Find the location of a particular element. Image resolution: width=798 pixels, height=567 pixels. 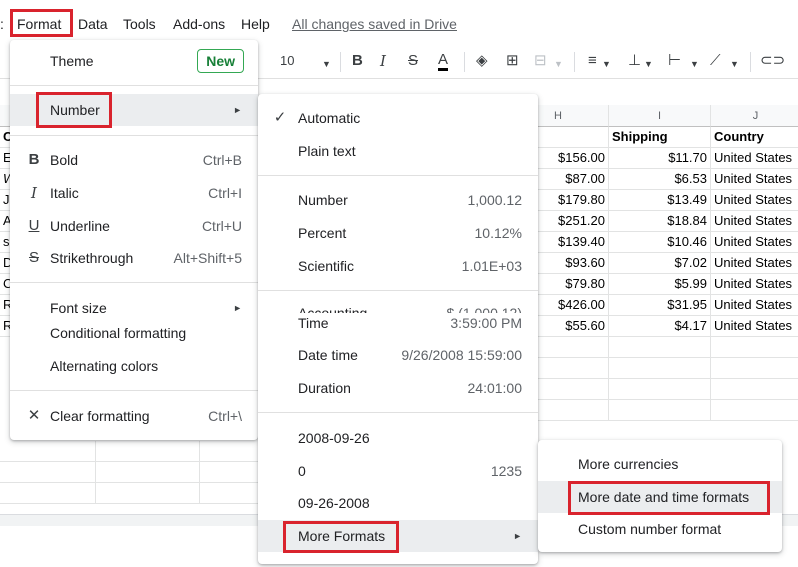

menu-item-zero-format: 0 1235 is located at coordinates (398, 471).